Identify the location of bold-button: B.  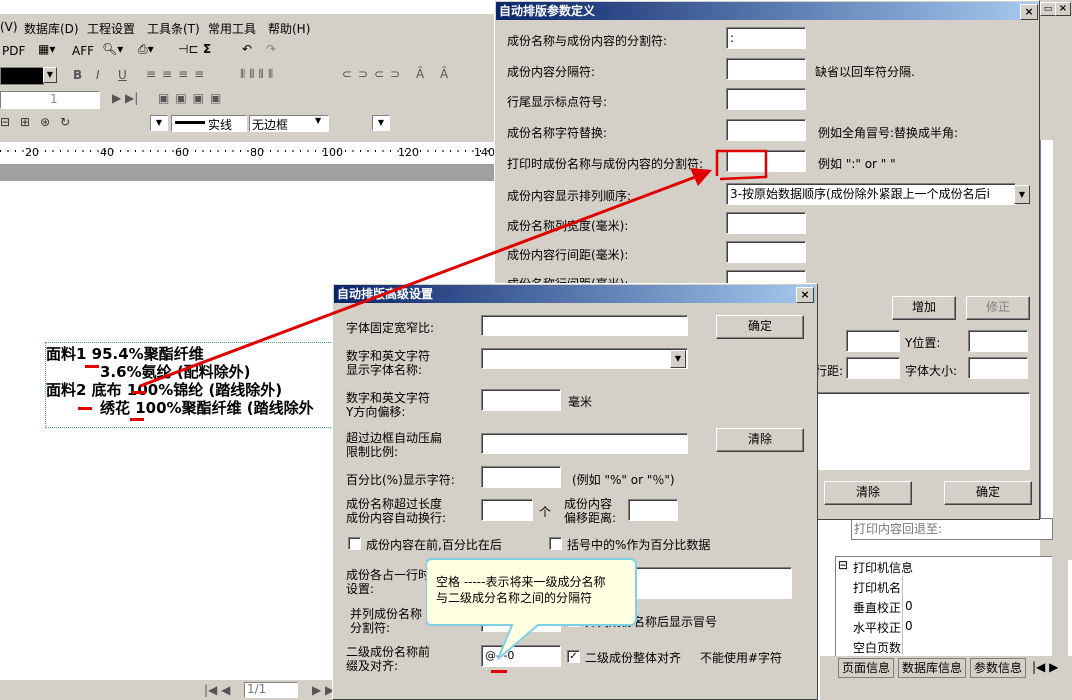
(77, 75).